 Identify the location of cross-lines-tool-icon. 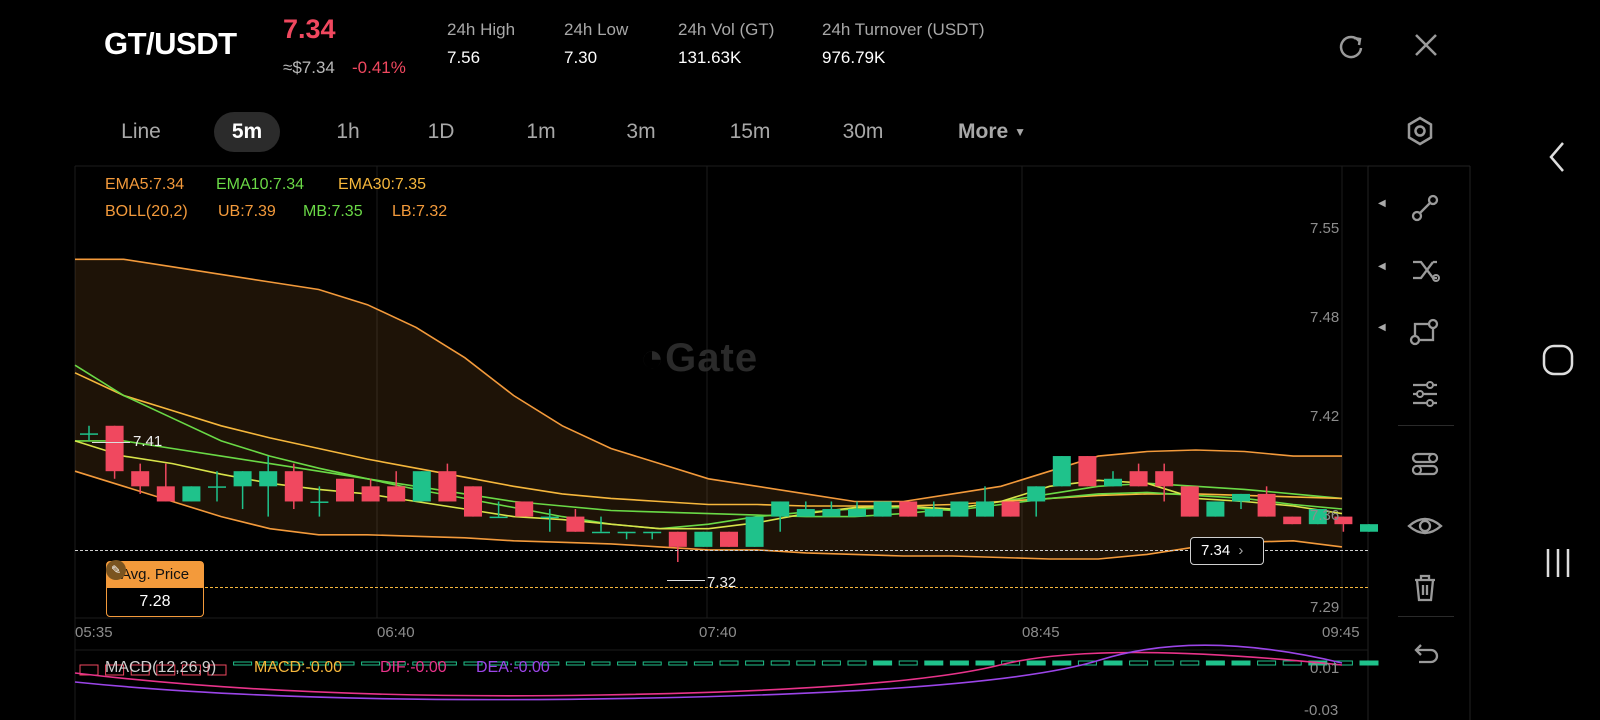
(1425, 270).